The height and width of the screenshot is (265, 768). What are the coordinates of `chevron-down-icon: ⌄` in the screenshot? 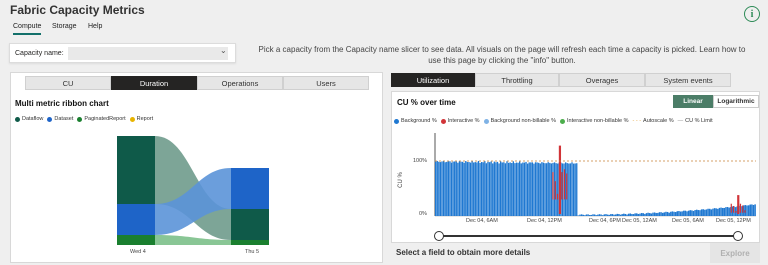 It's located at (223, 50).